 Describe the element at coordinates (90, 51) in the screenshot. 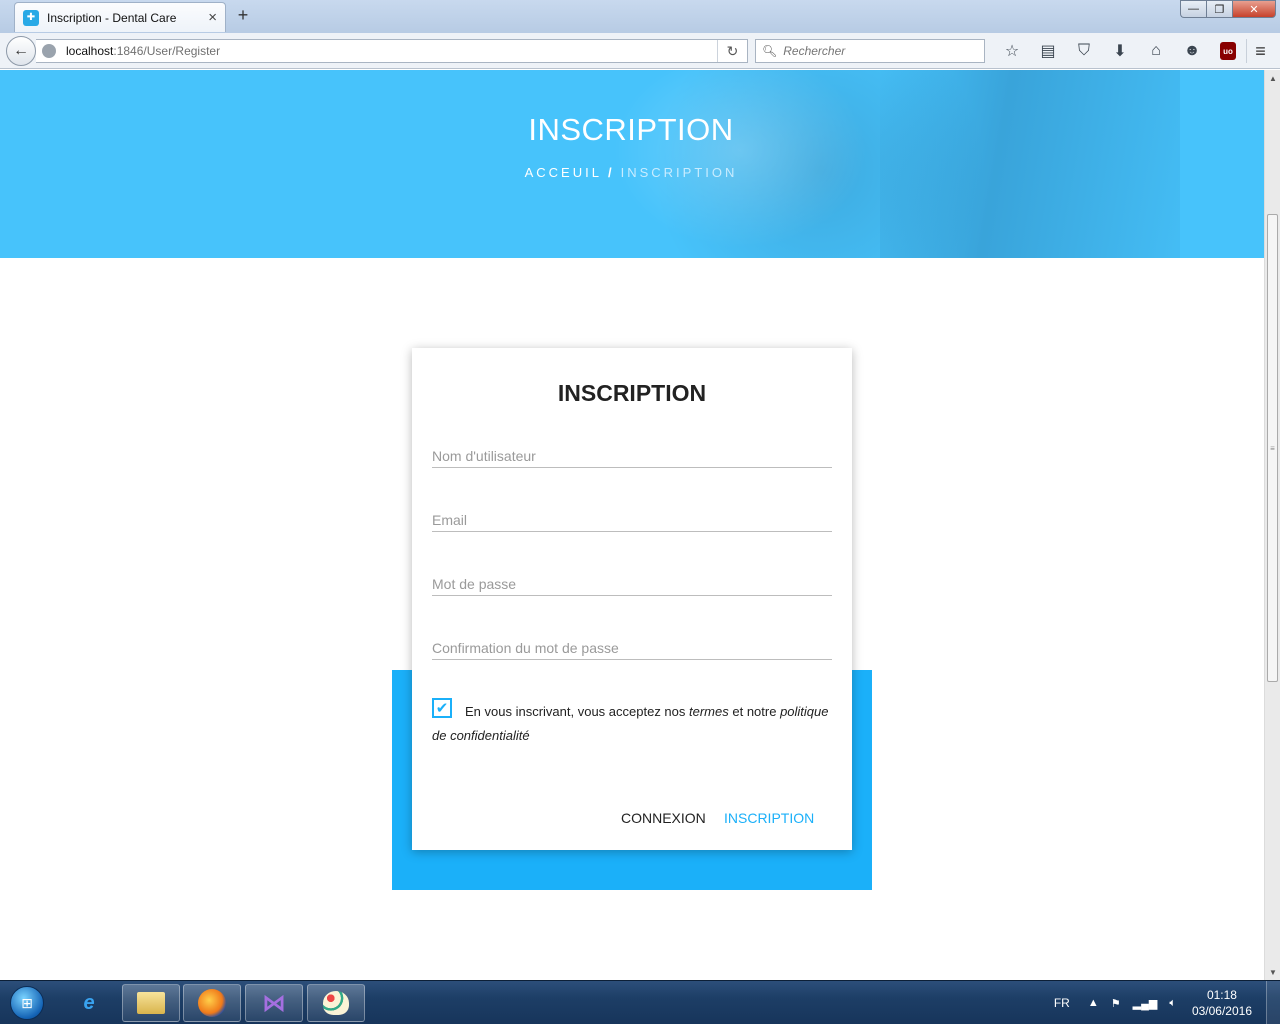

I see `url-host: localhost` at that location.